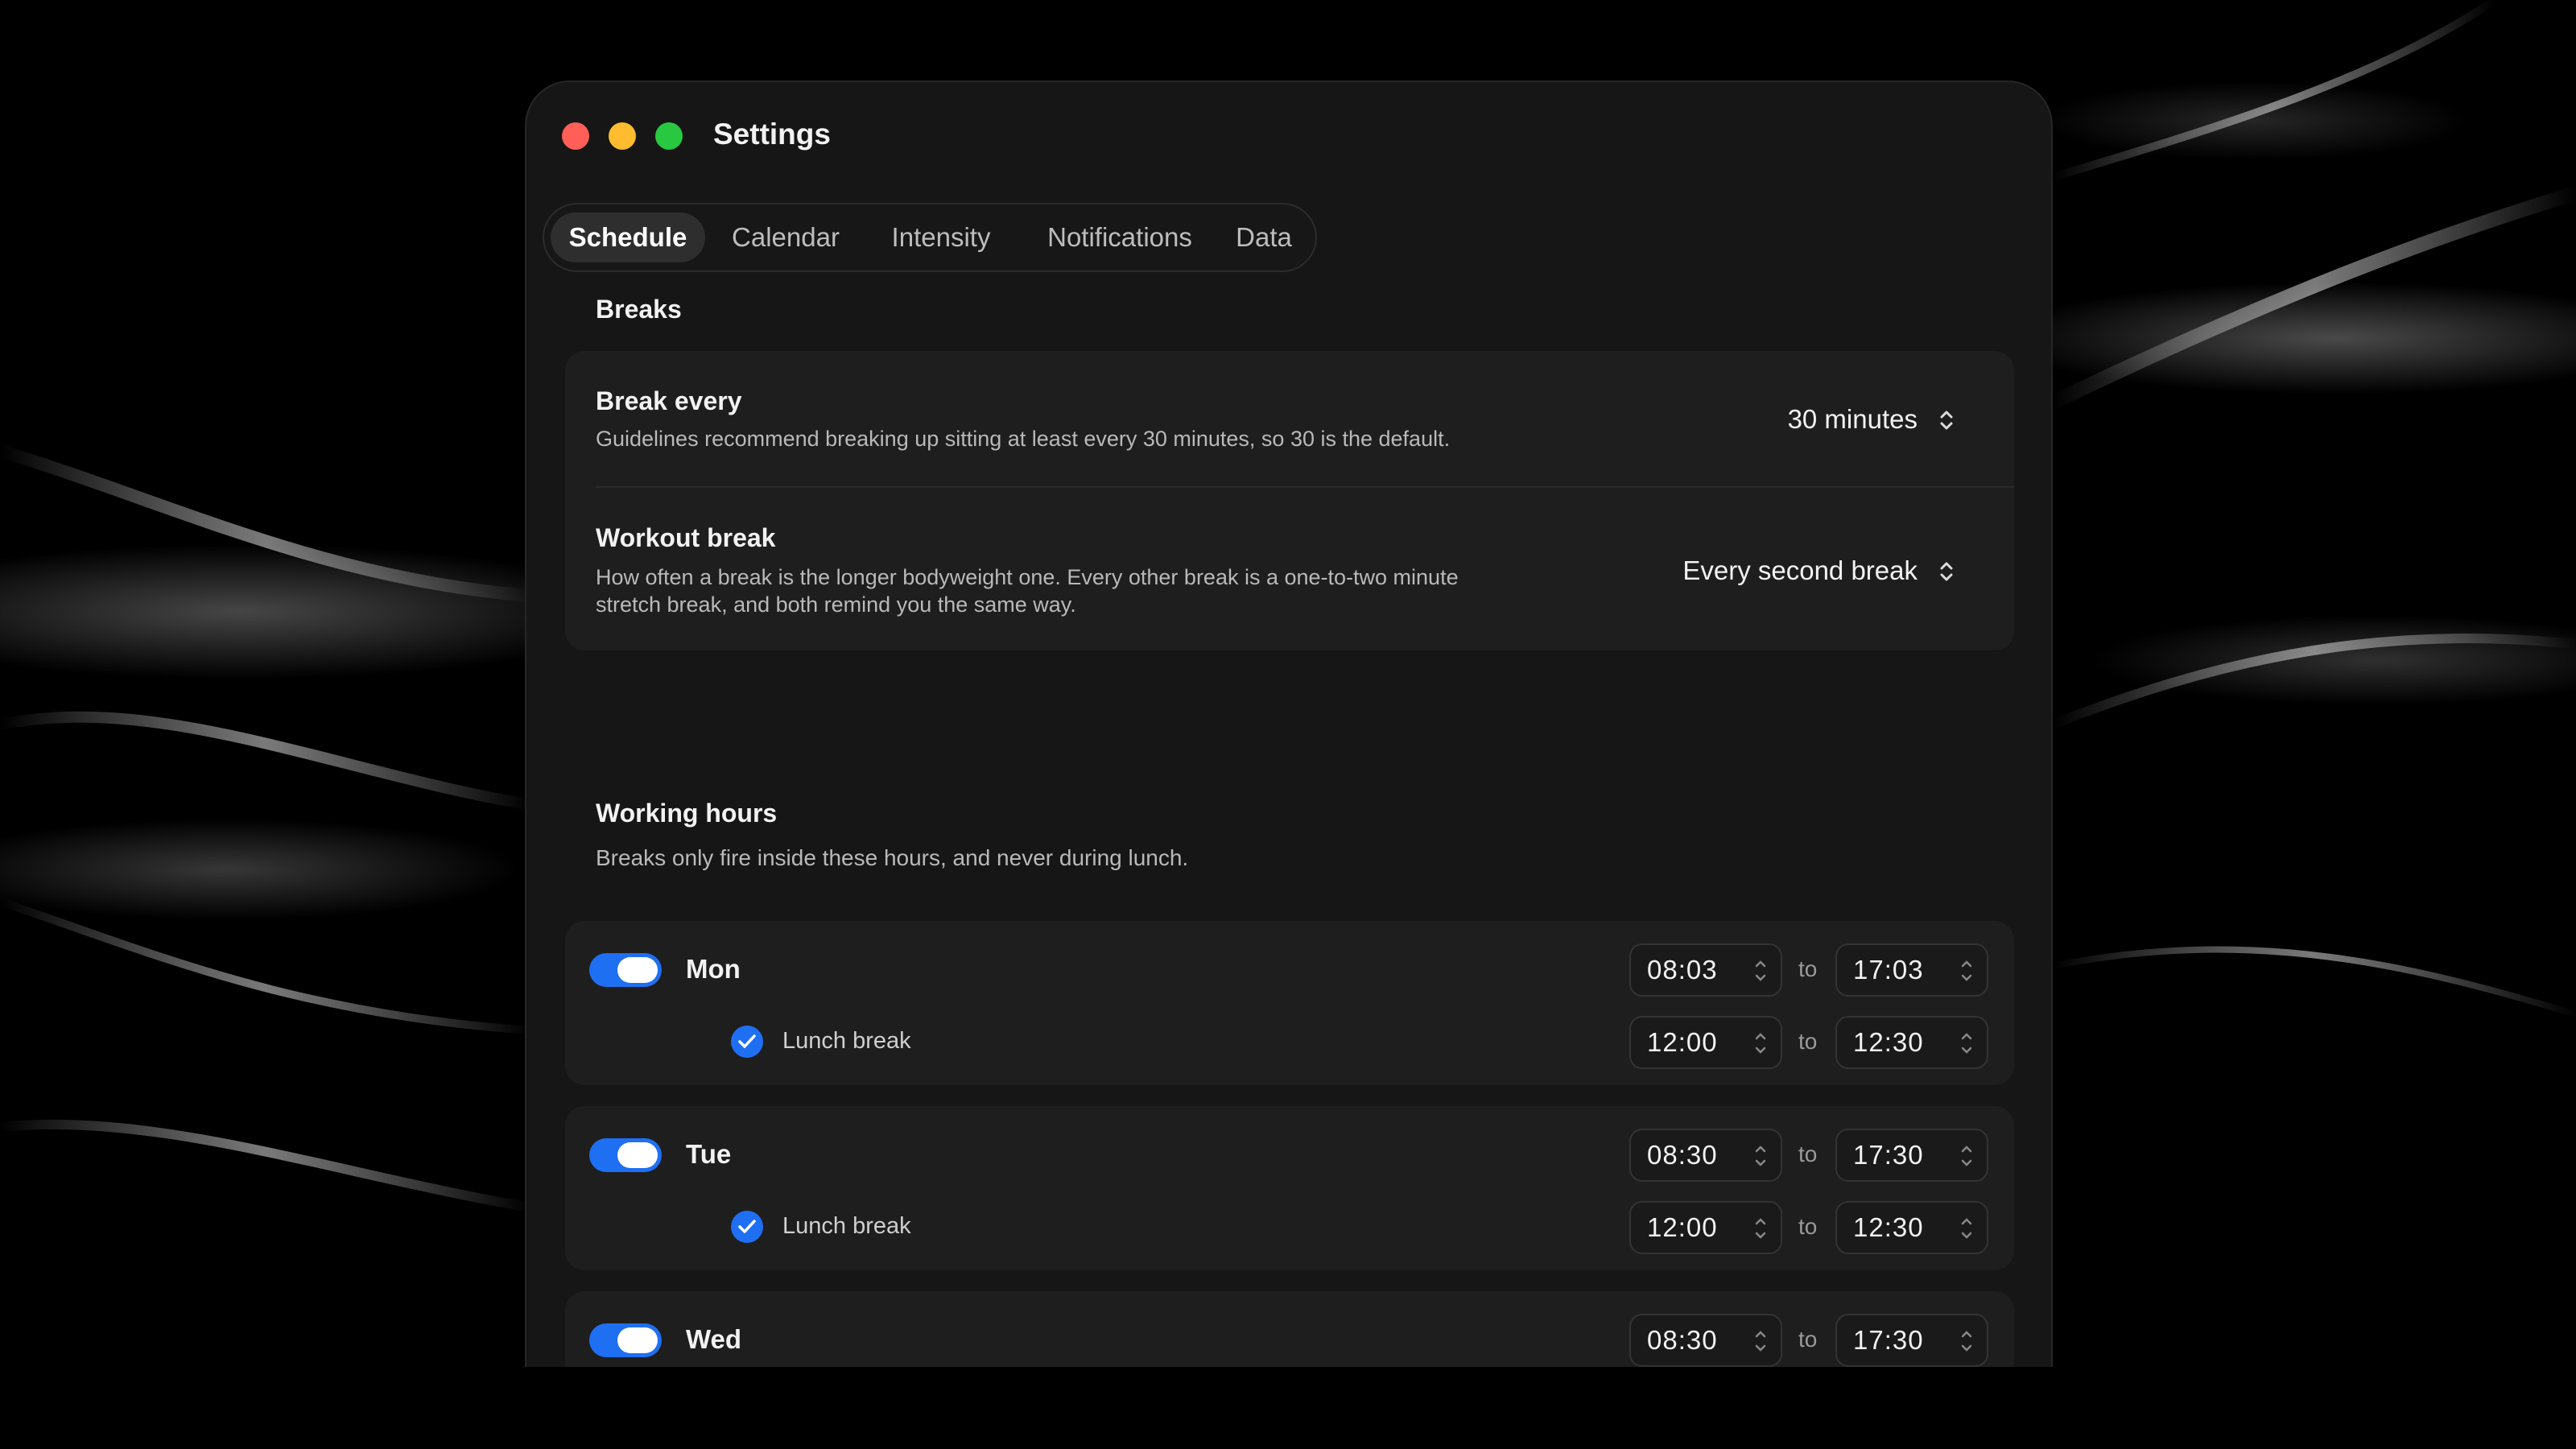 Image resolution: width=2576 pixels, height=1449 pixels. What do you see at coordinates (1305, 487) in the screenshot?
I see `row-divider` at bounding box center [1305, 487].